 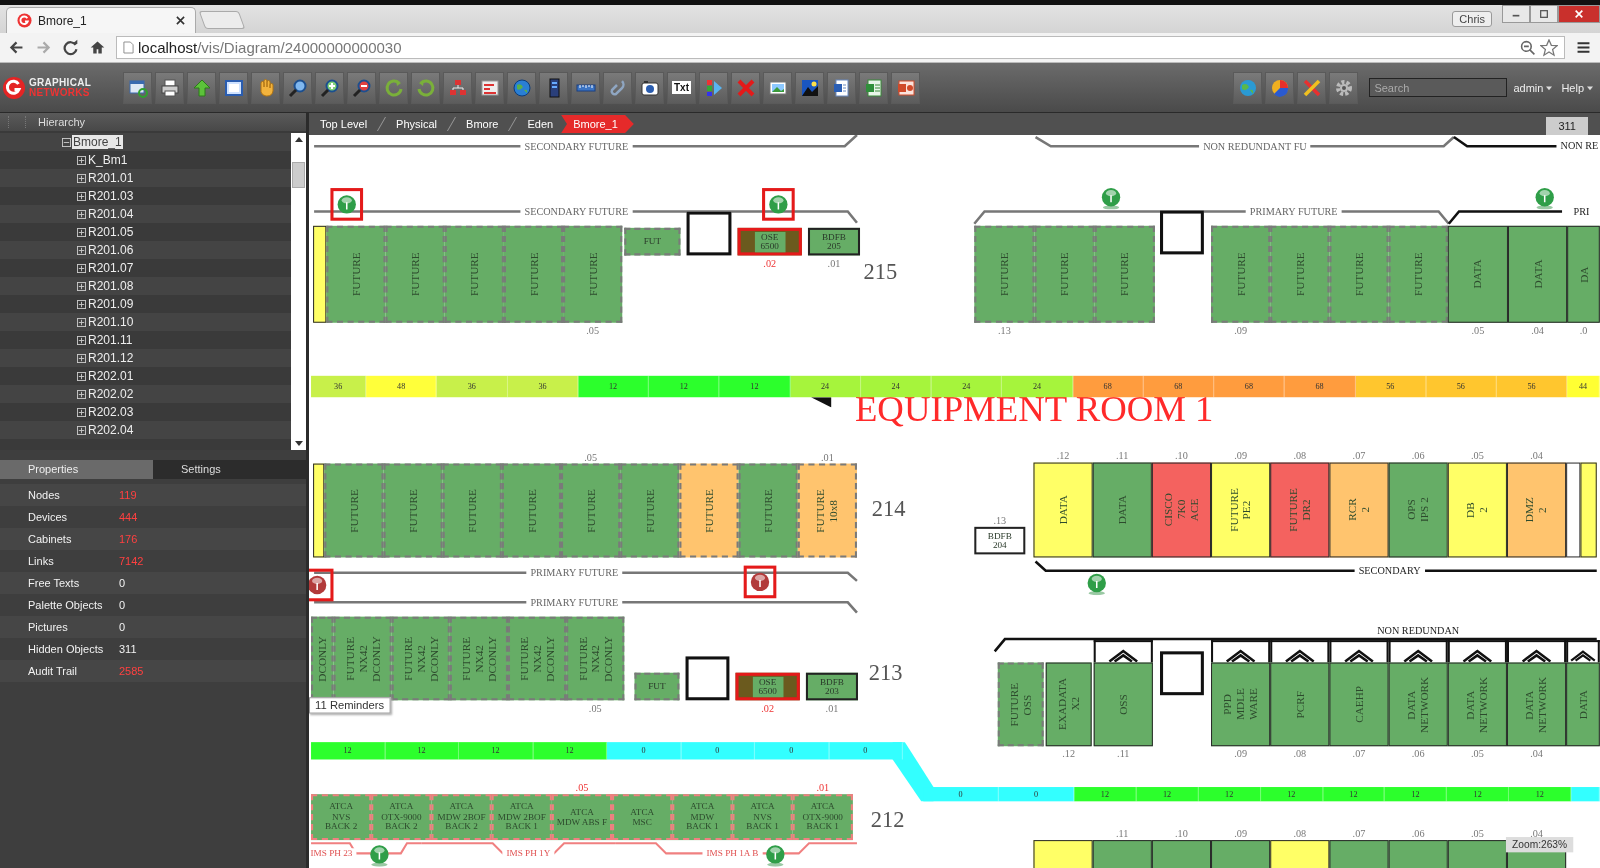 What do you see at coordinates (298, 291) in the screenshot?
I see `scrollbar` at bounding box center [298, 291].